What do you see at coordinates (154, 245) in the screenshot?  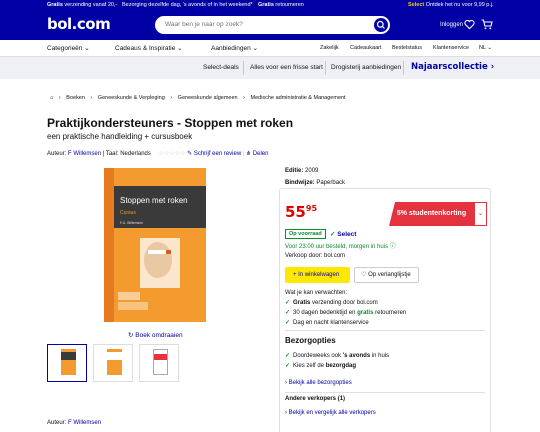 I see `product-image: Stoppen met roken Cursus F.A. Willemsen` at bounding box center [154, 245].